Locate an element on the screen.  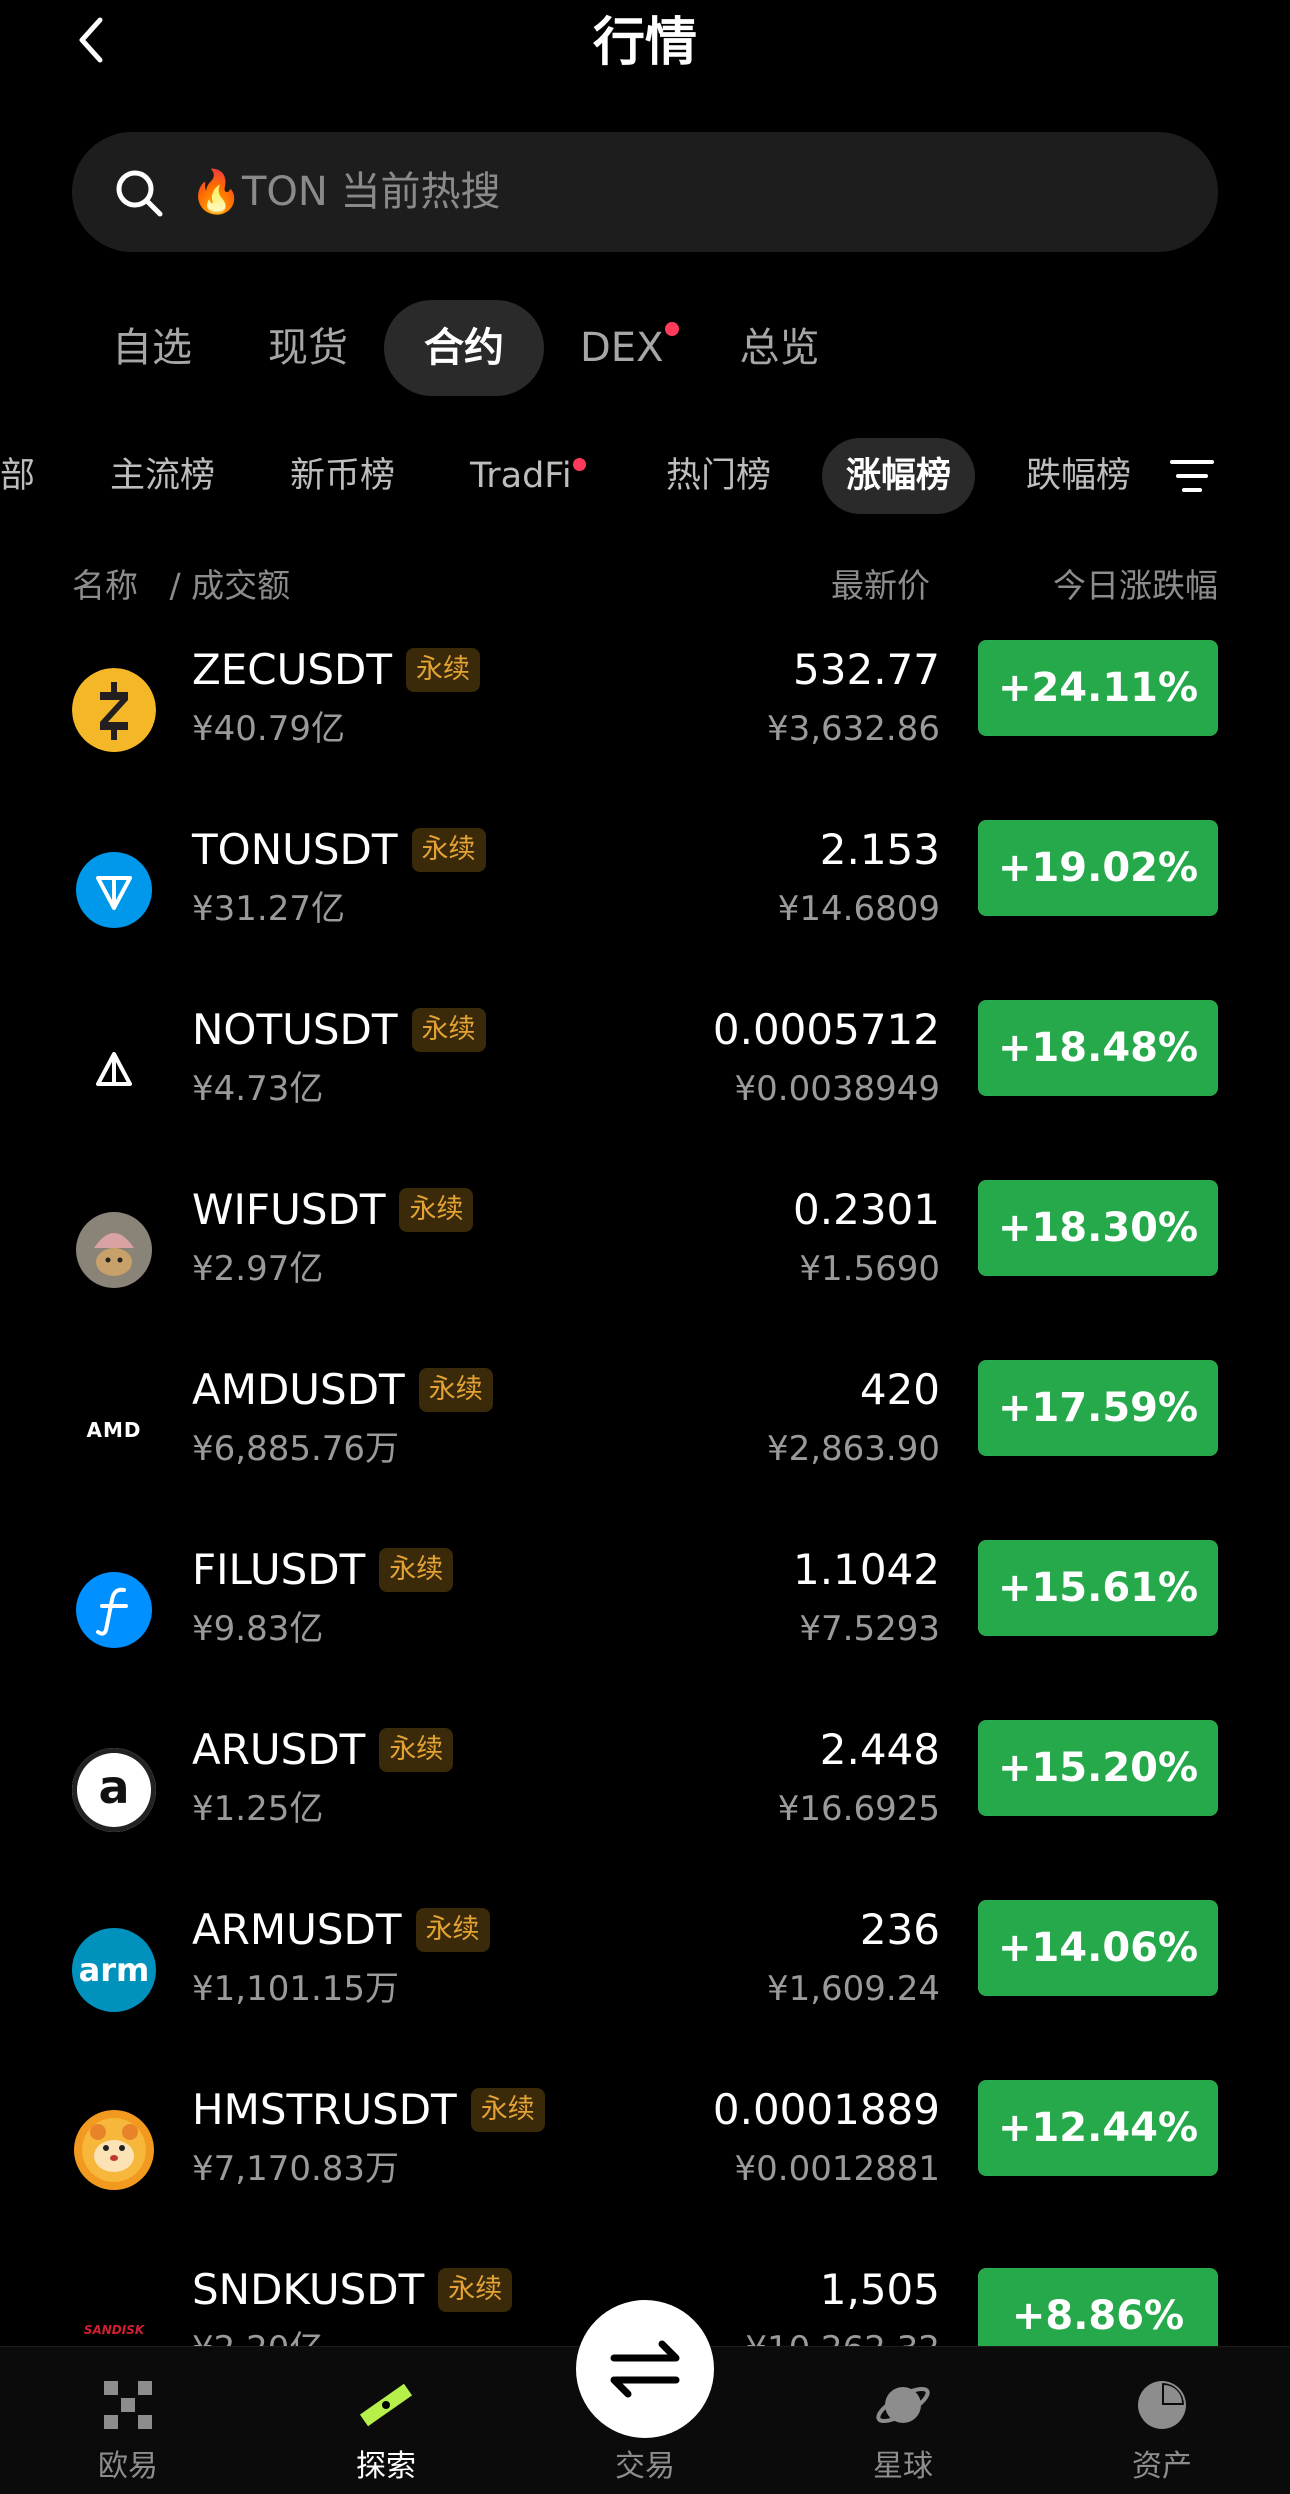
nav-okx: 欧易 is located at coordinates (128, 2420).